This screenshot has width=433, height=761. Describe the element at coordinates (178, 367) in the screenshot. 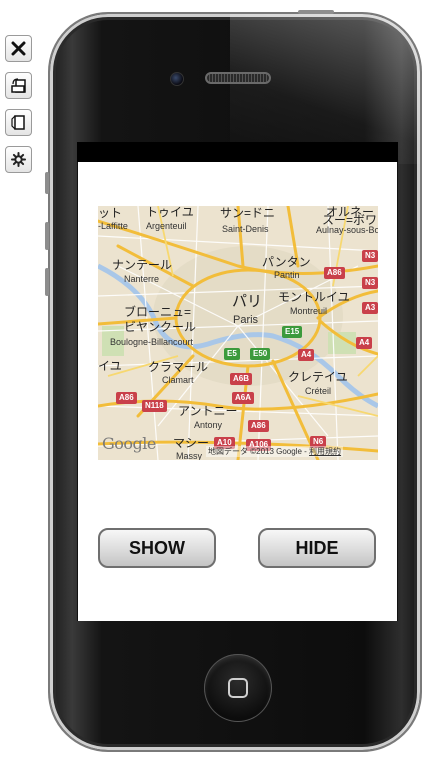

I see `map-label: クラマール` at that location.